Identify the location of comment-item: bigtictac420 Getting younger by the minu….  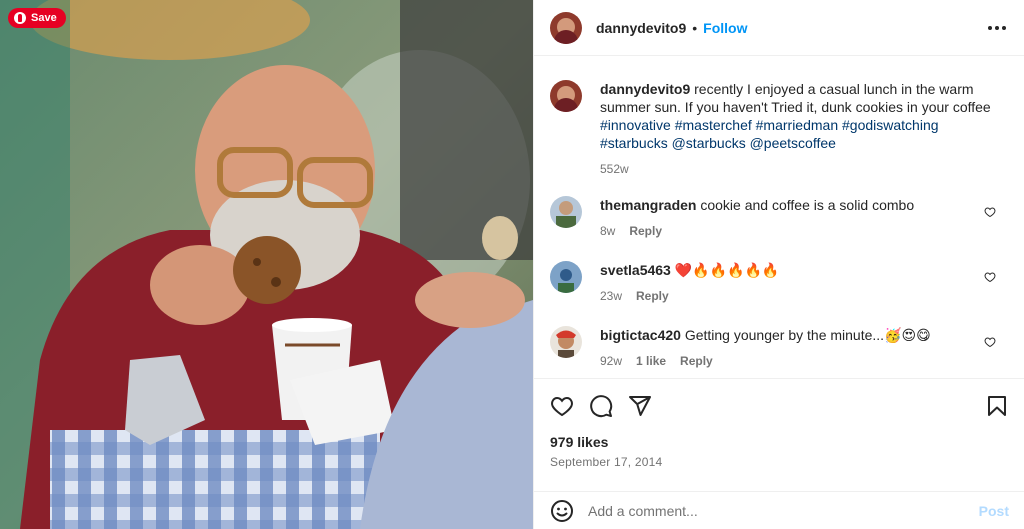
(780, 348).